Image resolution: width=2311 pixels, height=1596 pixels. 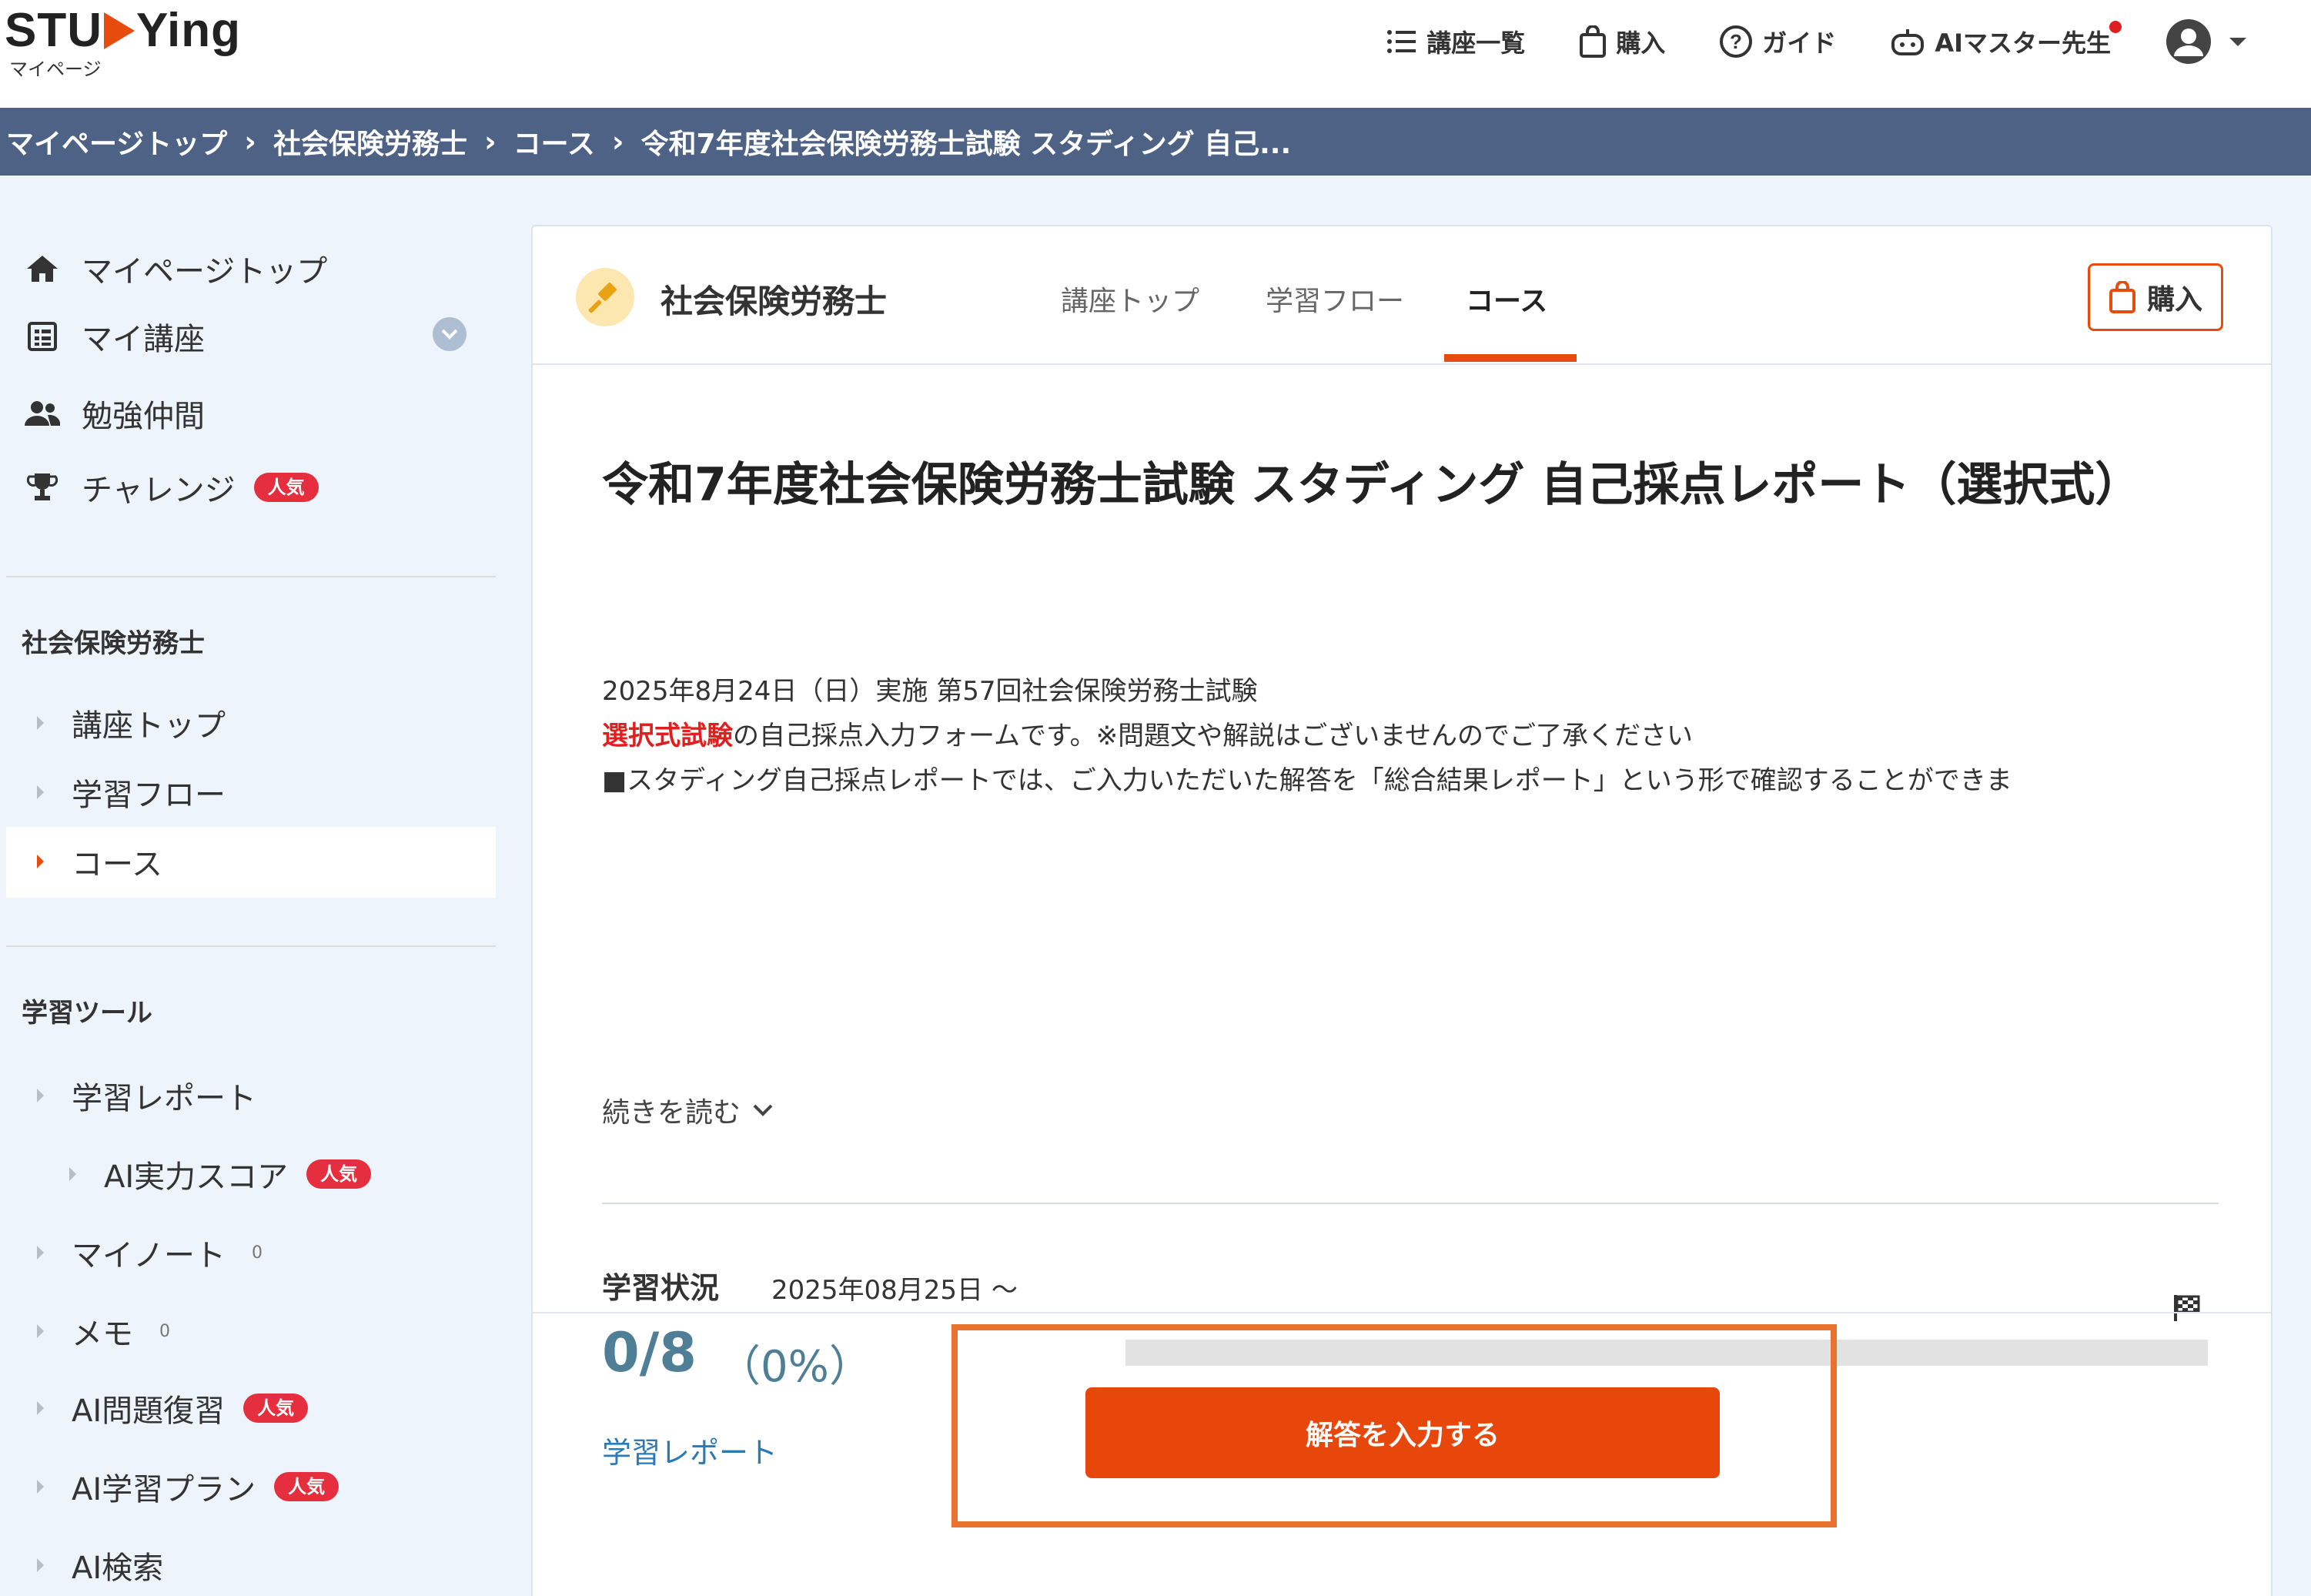 What do you see at coordinates (149, 1412) in the screenshot?
I see `sidebar-item-label: AI問題復習` at bounding box center [149, 1412].